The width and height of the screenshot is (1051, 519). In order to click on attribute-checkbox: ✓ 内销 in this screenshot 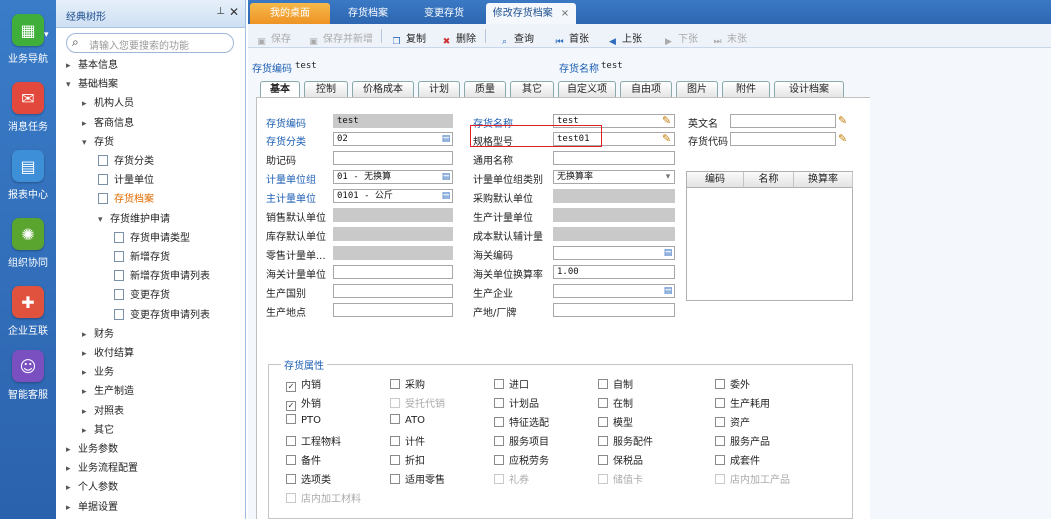, I will do `click(303, 384)`.